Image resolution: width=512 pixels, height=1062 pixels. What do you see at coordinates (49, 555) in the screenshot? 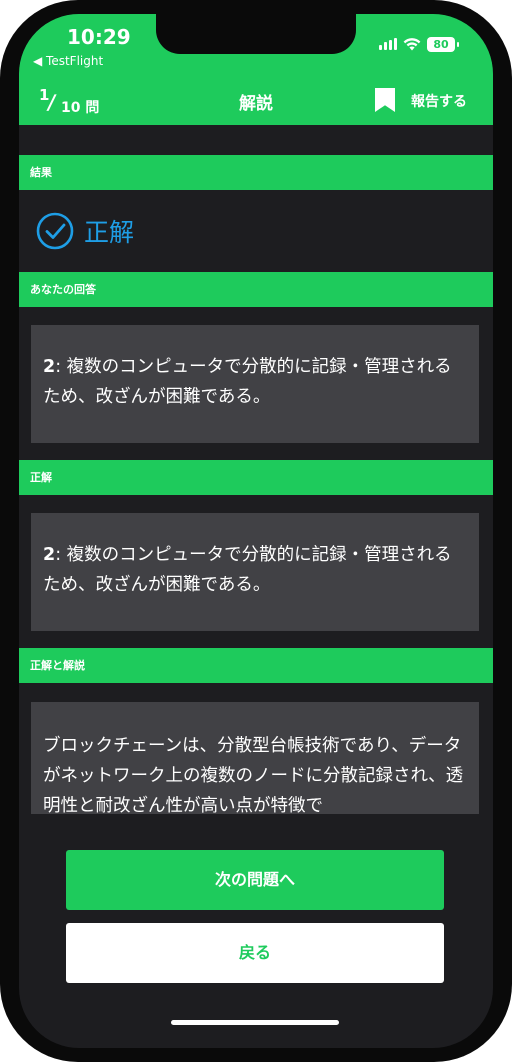
I see `correct-answer-number: 2` at bounding box center [49, 555].